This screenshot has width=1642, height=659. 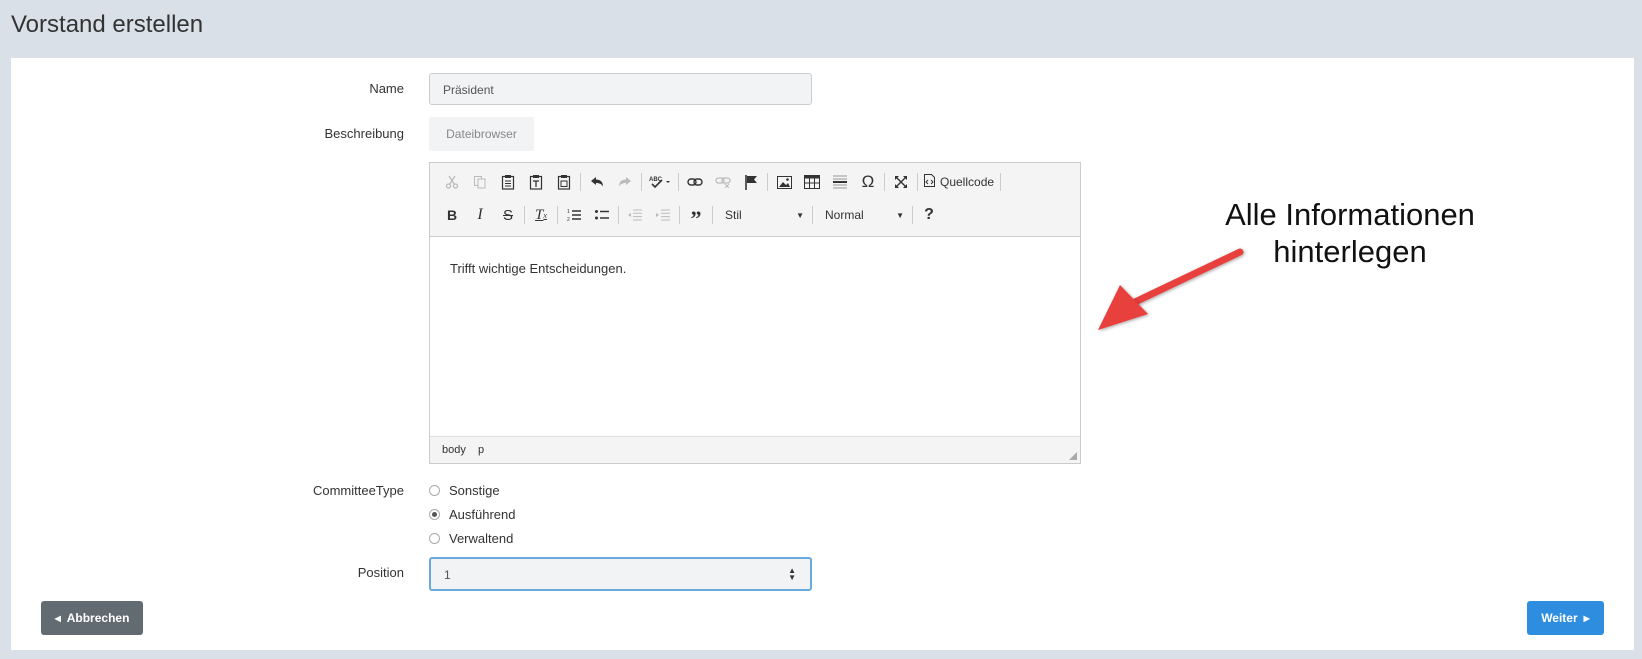 What do you see at coordinates (751, 182) in the screenshot?
I see `anchor-icon` at bounding box center [751, 182].